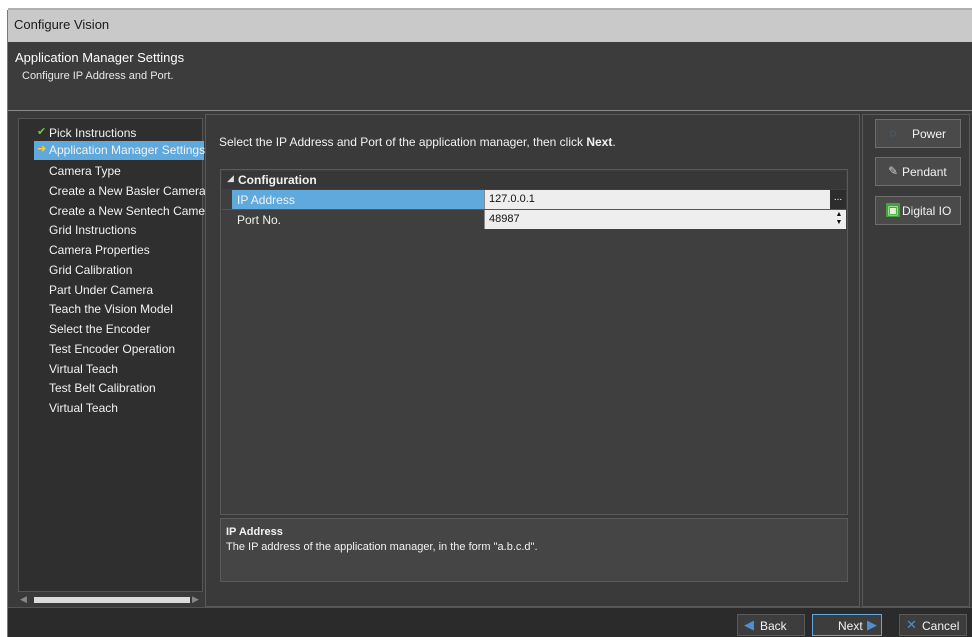 The image size is (972, 637). Describe the element at coordinates (850, 626) in the screenshot. I see `next-button-label: Next` at that location.